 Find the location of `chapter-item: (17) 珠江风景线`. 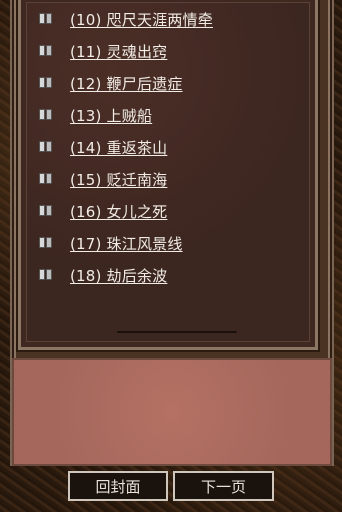

chapter-item: (17) 珠江风景线 is located at coordinates (126, 243).